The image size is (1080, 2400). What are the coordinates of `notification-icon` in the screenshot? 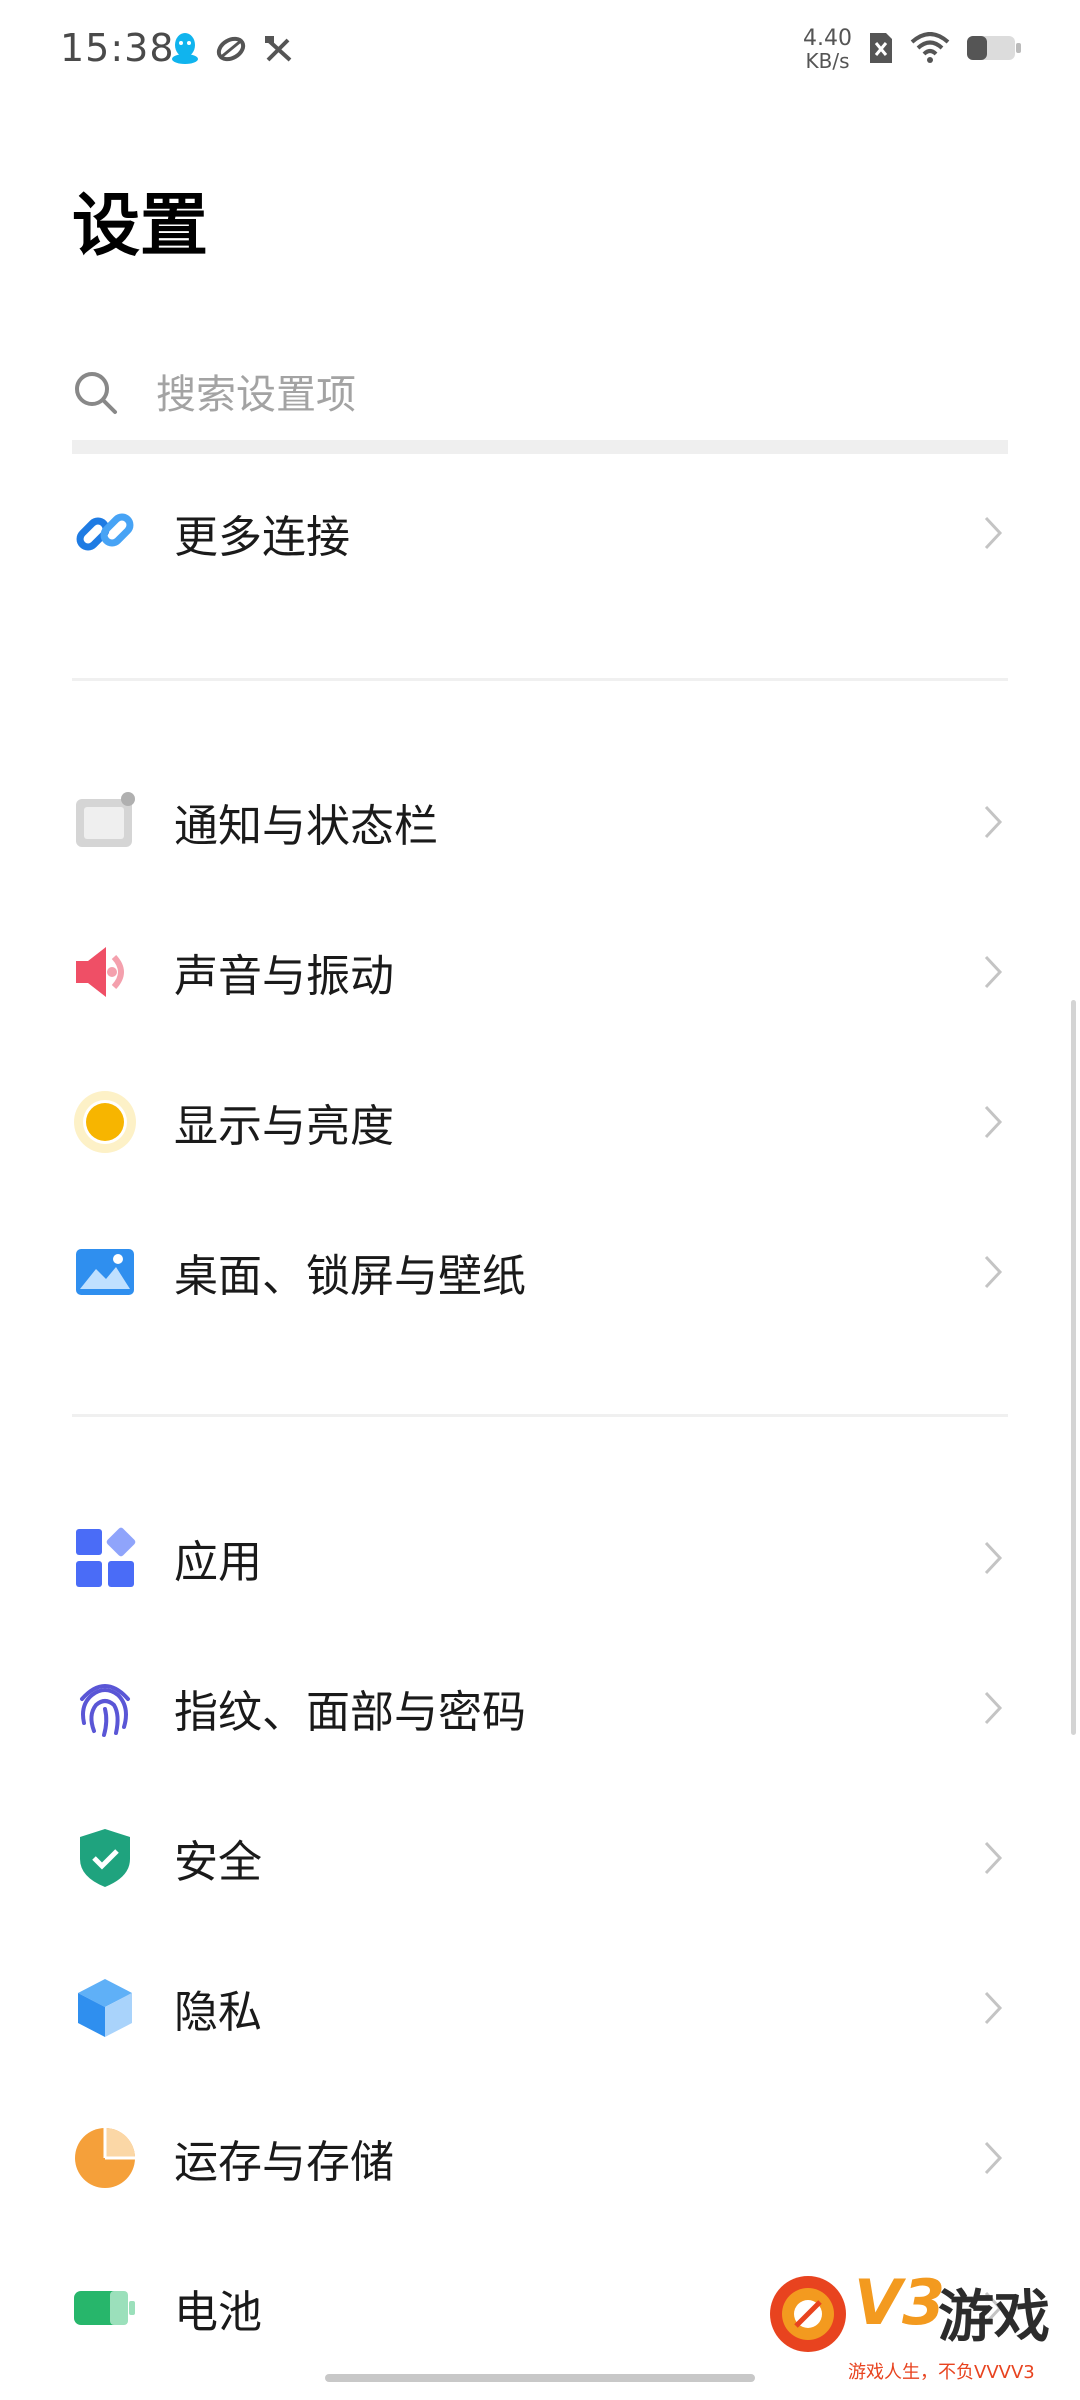 It's located at (105, 822).